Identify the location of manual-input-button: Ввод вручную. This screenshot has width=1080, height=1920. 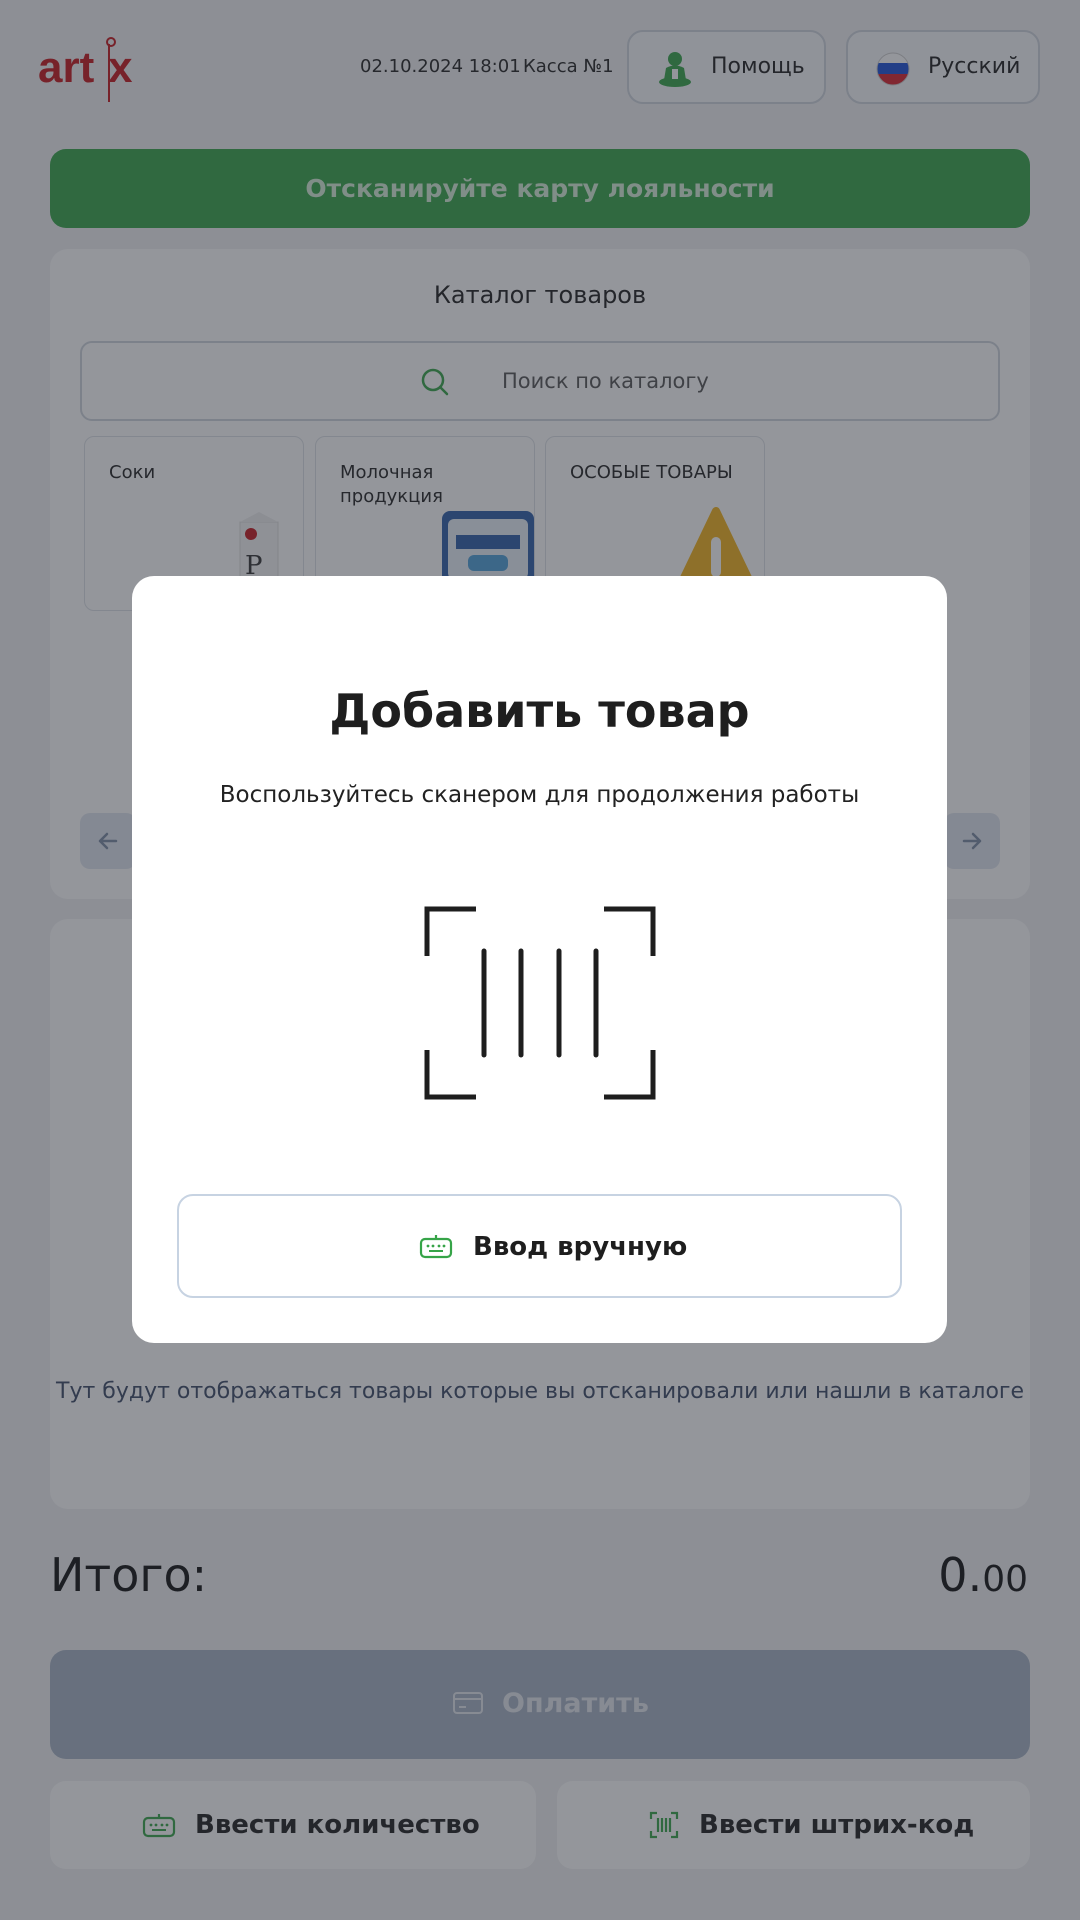
(539, 1246).